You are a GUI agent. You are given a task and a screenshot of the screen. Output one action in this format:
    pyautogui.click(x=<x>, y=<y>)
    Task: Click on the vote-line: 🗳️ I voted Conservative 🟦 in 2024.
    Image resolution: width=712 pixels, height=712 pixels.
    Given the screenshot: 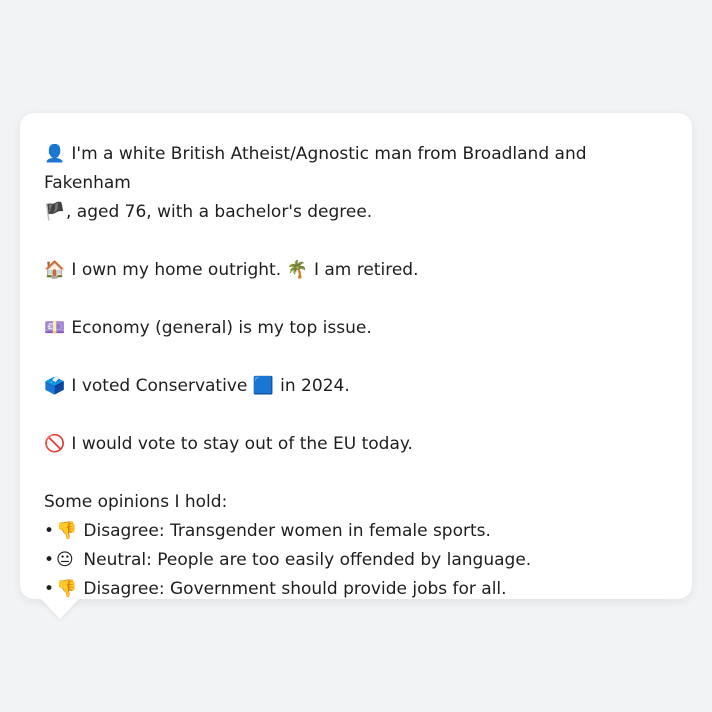 What is the action you would take?
    pyautogui.click(x=356, y=386)
    